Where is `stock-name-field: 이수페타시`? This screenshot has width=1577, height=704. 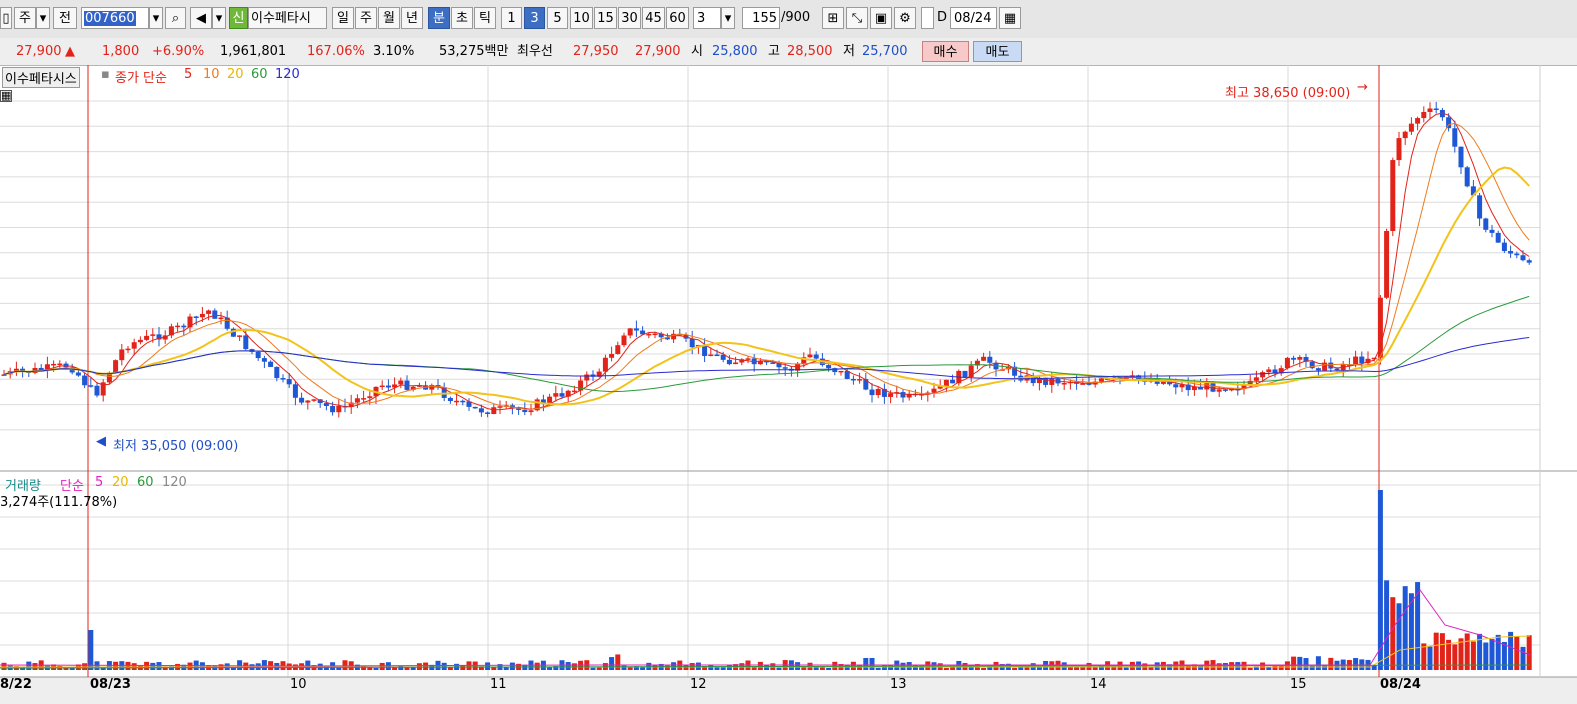
stock-name-field: 이수페타시 is located at coordinates (287, 18).